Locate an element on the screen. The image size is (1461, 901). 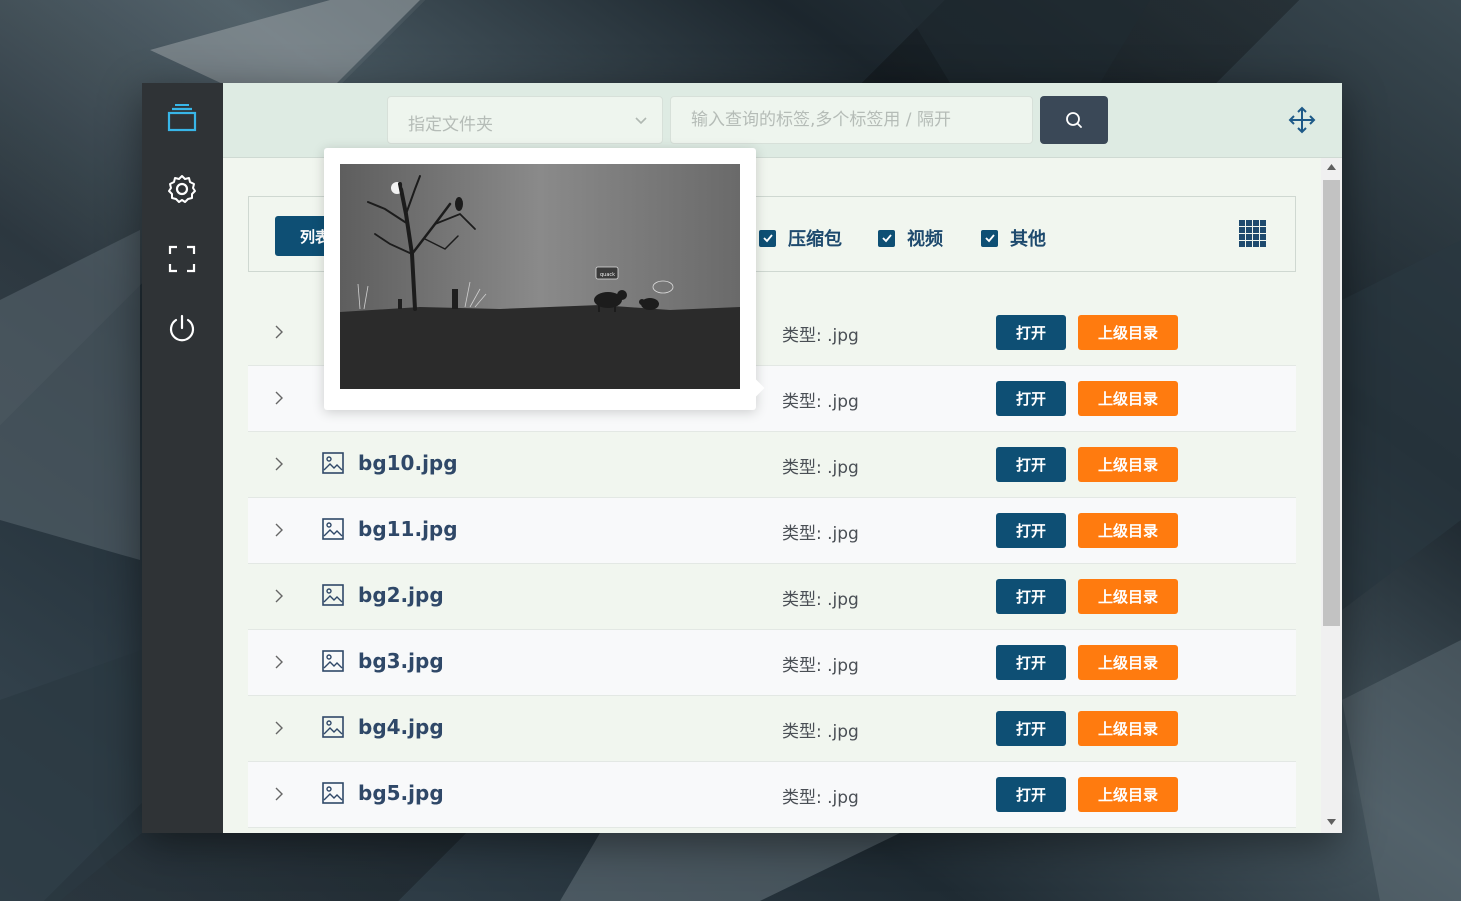
filter-archive-label: 压缩包 is located at coordinates (815, 239).